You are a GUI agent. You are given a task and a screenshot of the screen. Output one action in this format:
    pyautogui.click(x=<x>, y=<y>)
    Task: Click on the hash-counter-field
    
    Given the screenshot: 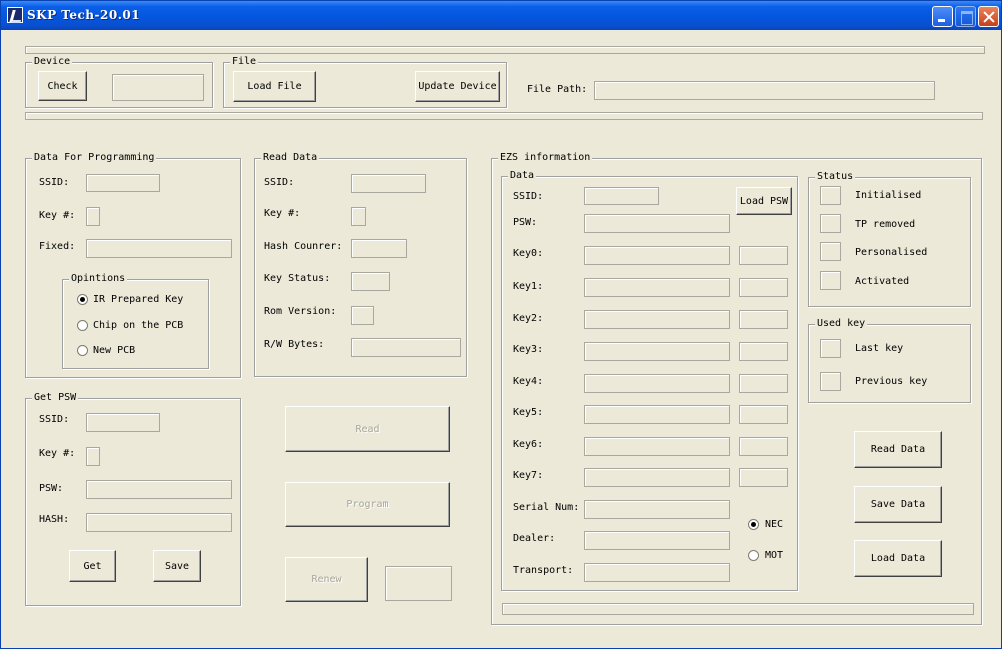 What is the action you would take?
    pyautogui.click(x=379, y=248)
    